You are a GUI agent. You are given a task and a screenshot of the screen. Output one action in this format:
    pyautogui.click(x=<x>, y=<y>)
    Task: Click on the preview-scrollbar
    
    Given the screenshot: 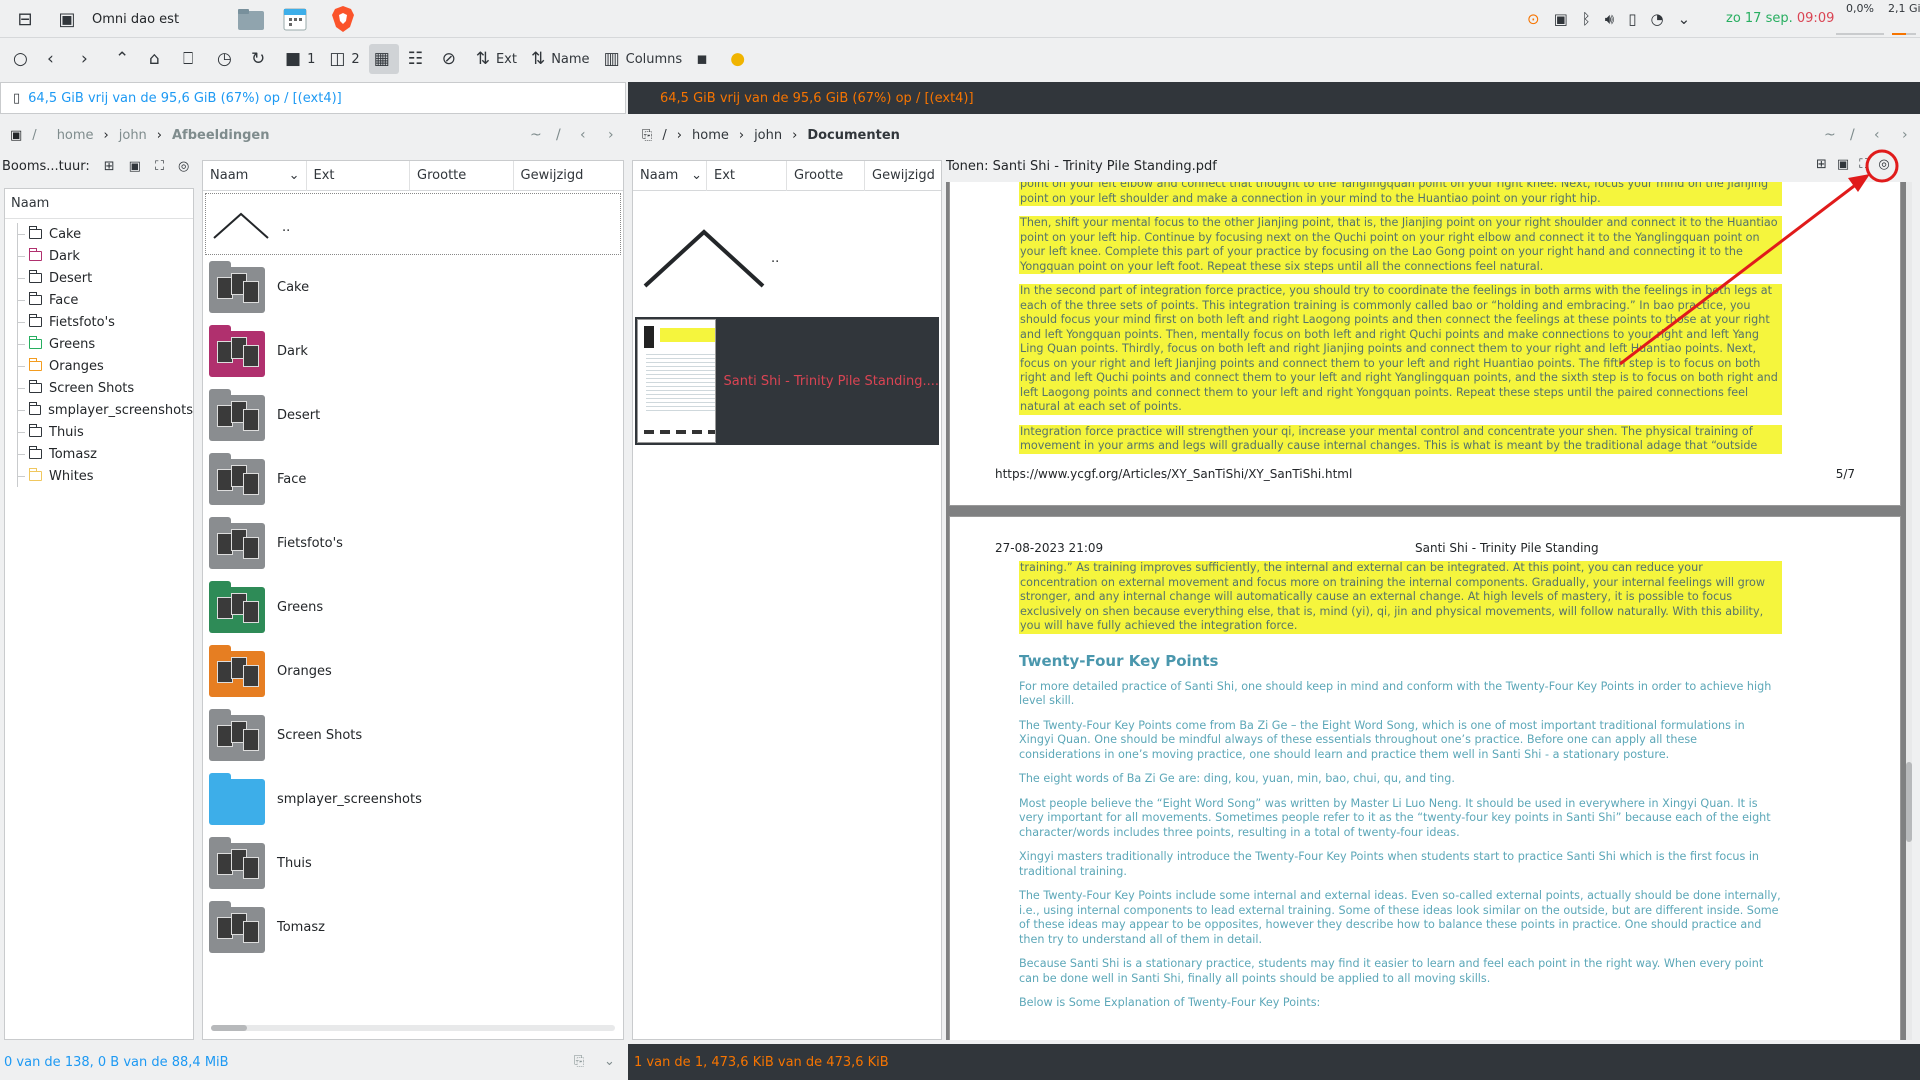 What is the action you would take?
    pyautogui.click(x=1909, y=611)
    